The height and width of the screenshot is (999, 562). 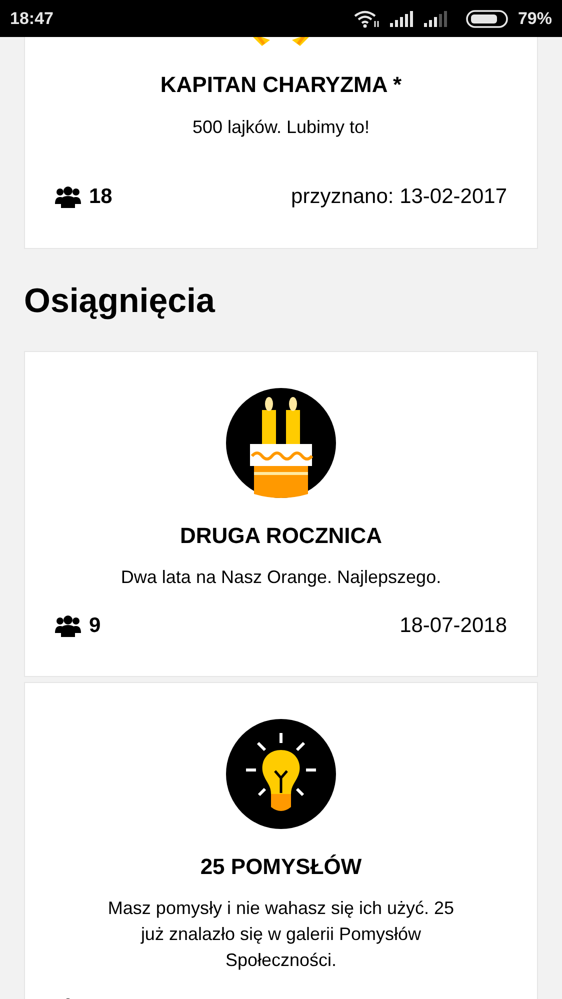 I want to click on badge-description: 500 lajków. Lubimy to!, so click(x=281, y=127).